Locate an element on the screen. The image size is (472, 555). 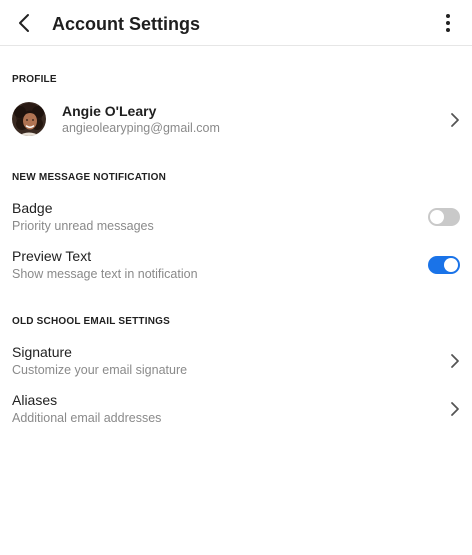
profile-row: Angie O'Leary angieolearyping@gmail.com is located at coordinates (236, 120).